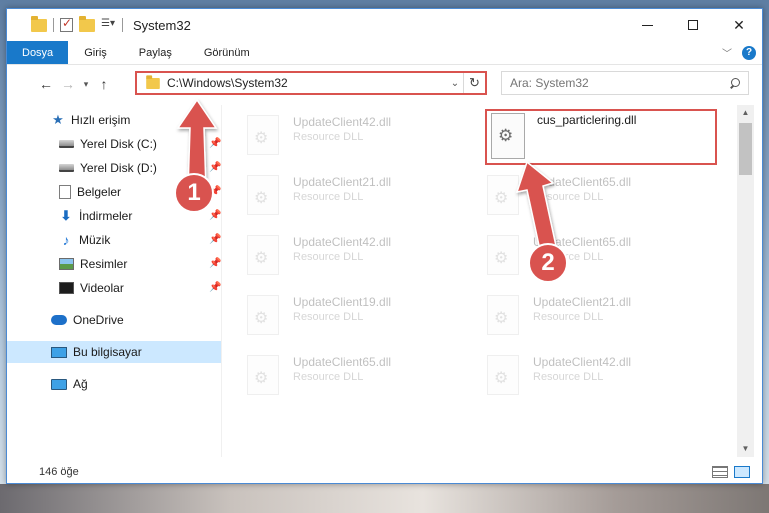  I want to click on details-view-icon, so click(720, 472).